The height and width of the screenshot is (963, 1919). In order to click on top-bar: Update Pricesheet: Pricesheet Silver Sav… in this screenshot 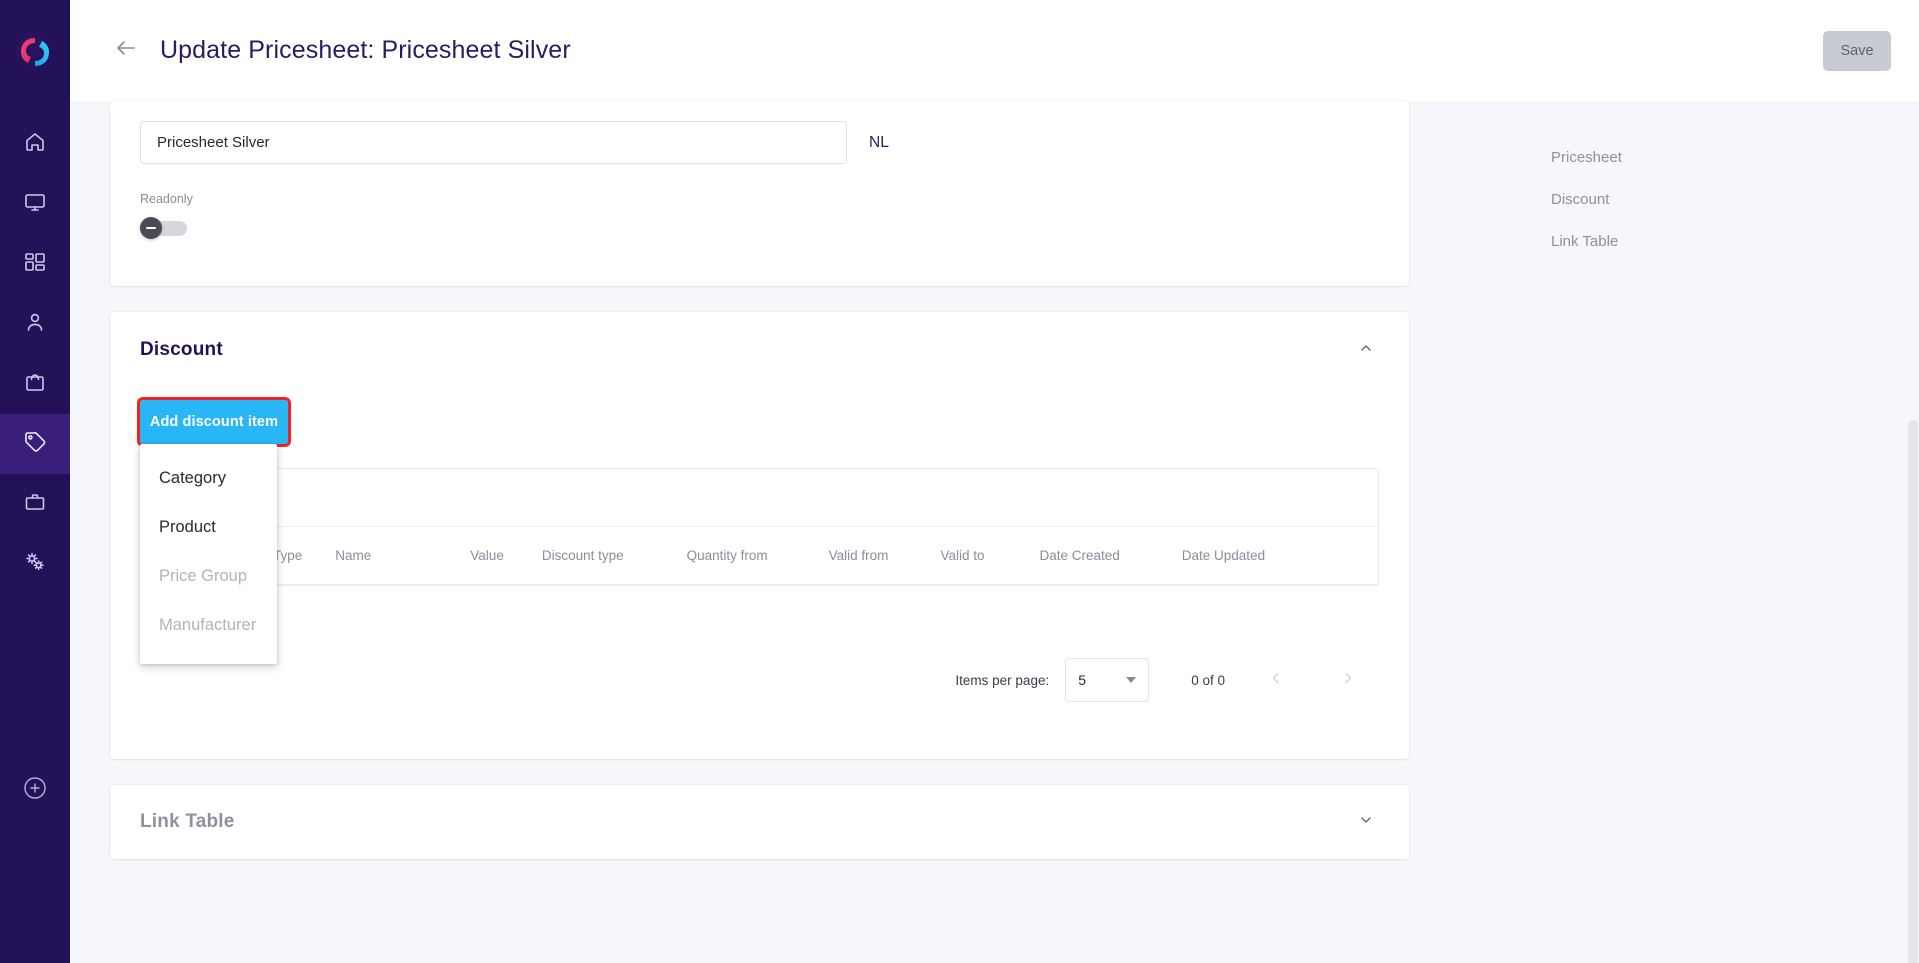, I will do `click(994, 50)`.